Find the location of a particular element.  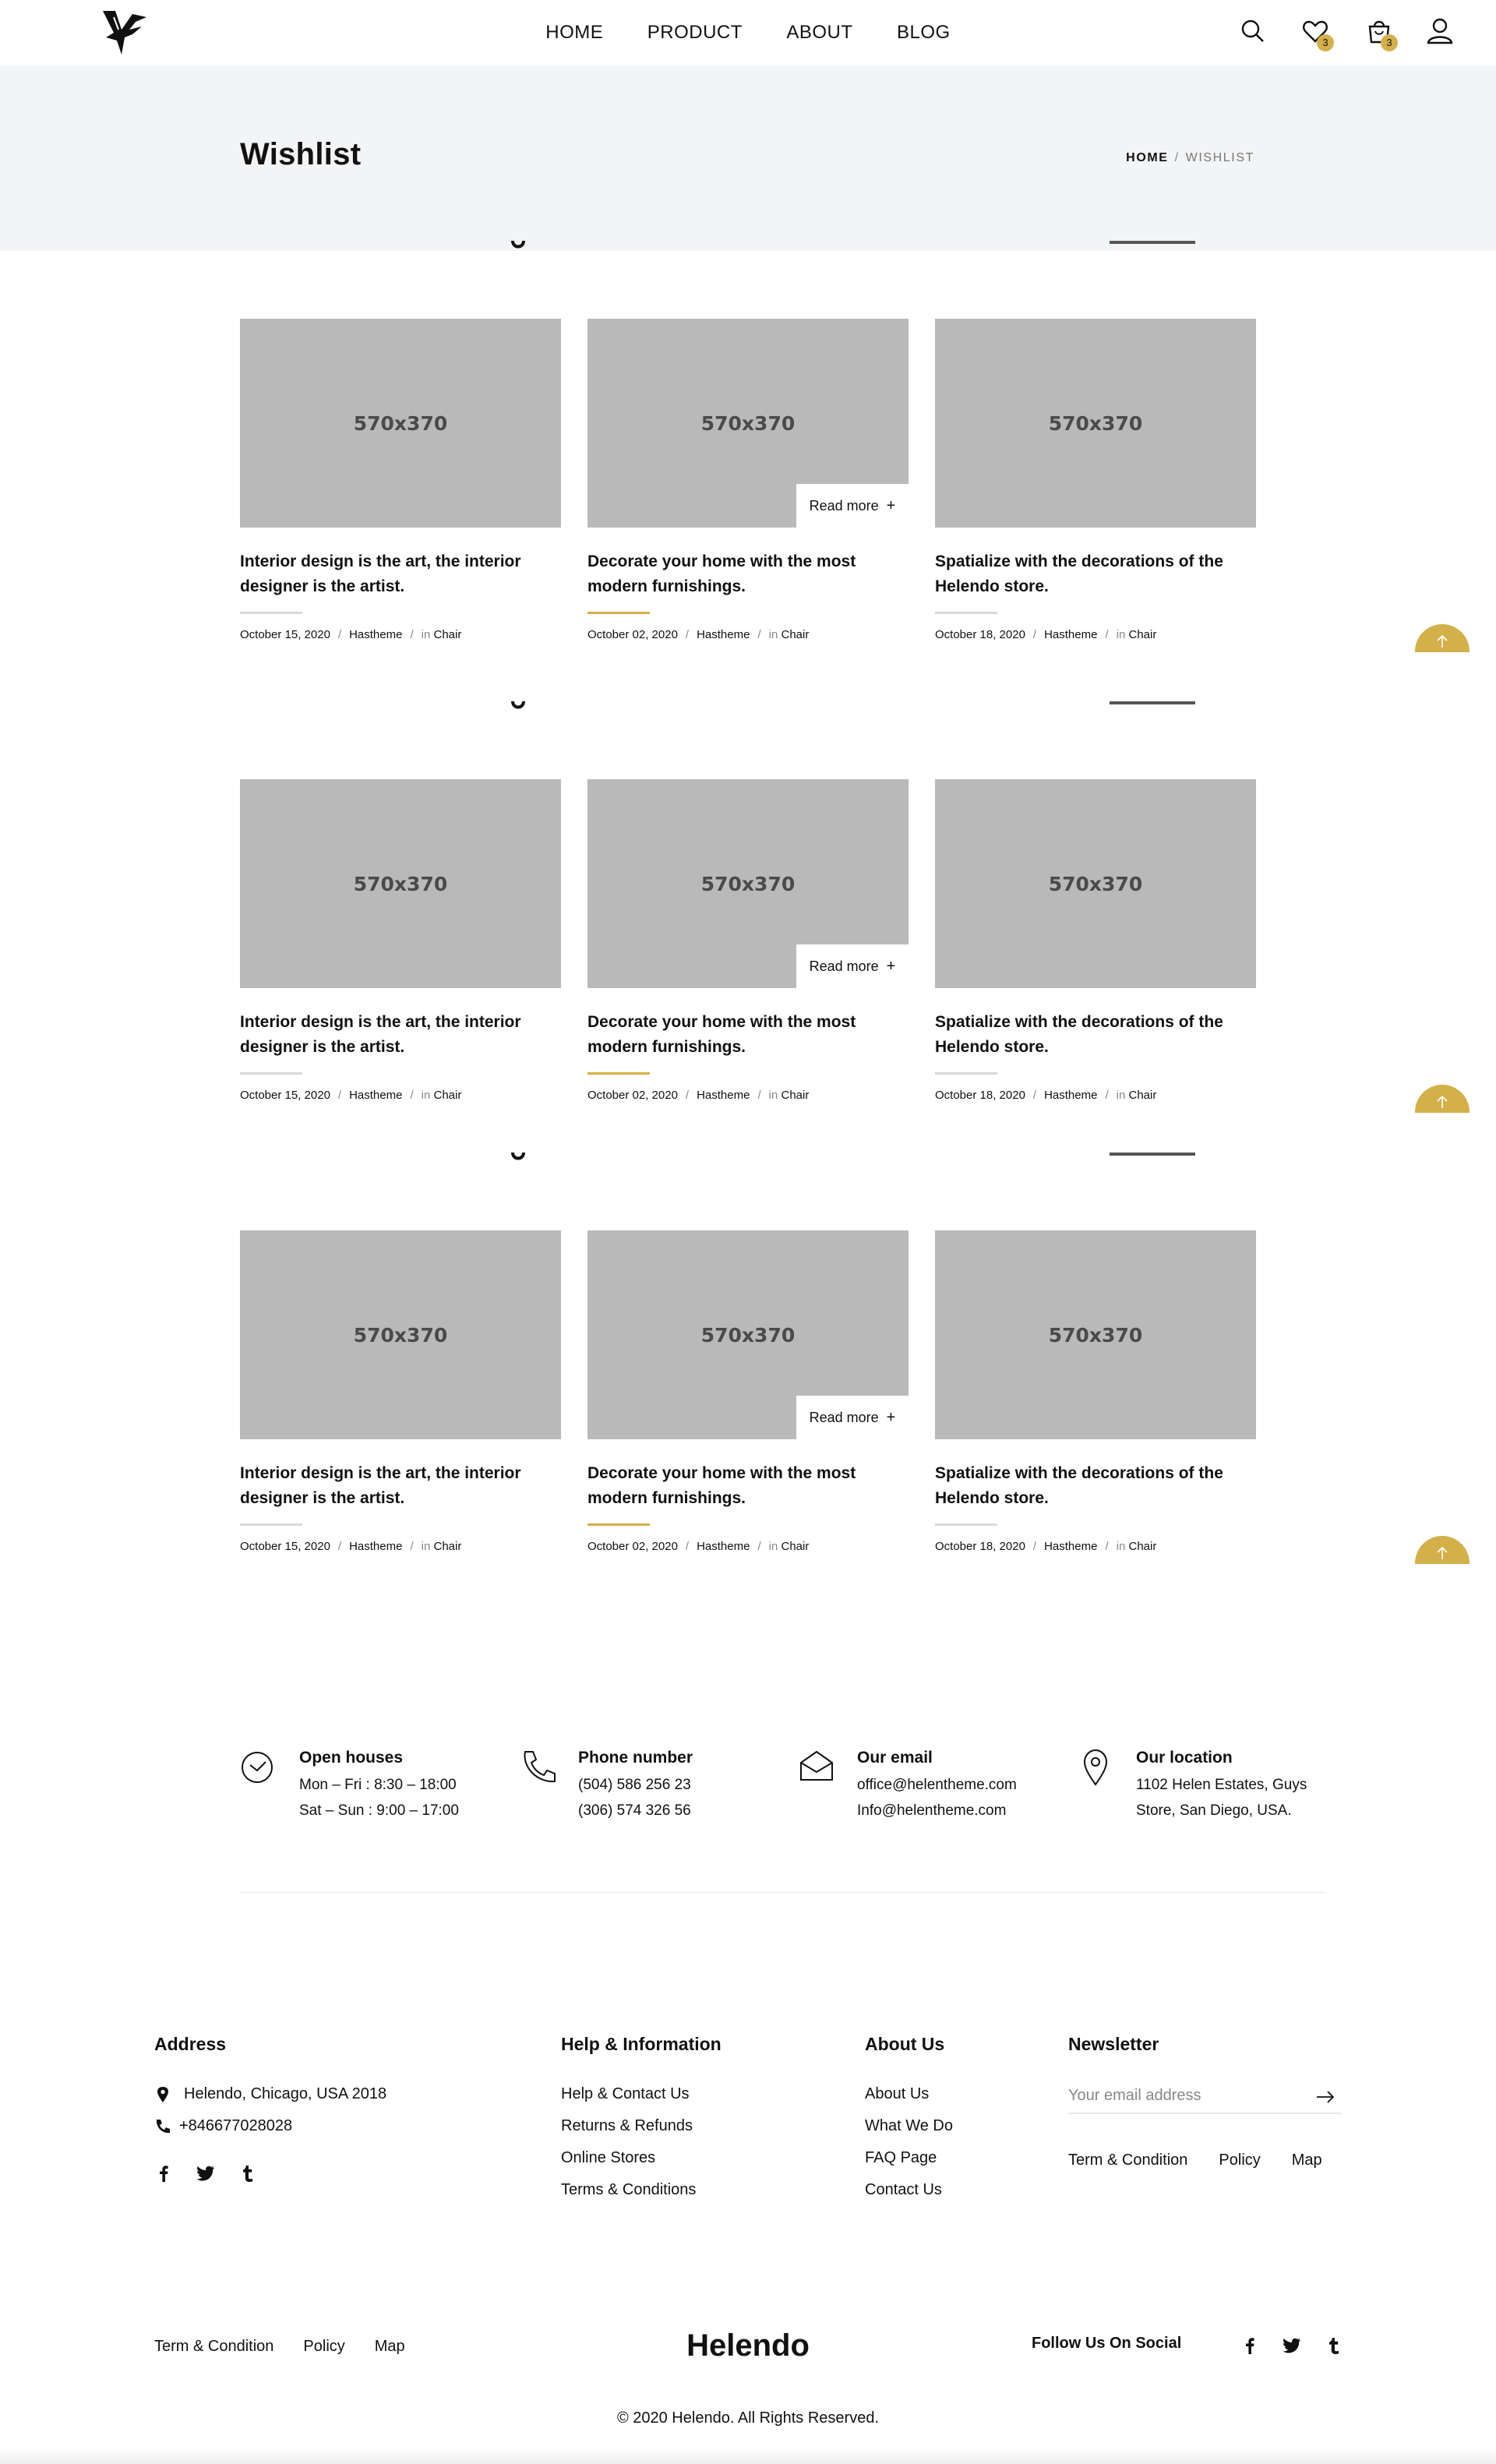

footer-link-terms: Terms & Conditions is located at coordinates (641, 2190).